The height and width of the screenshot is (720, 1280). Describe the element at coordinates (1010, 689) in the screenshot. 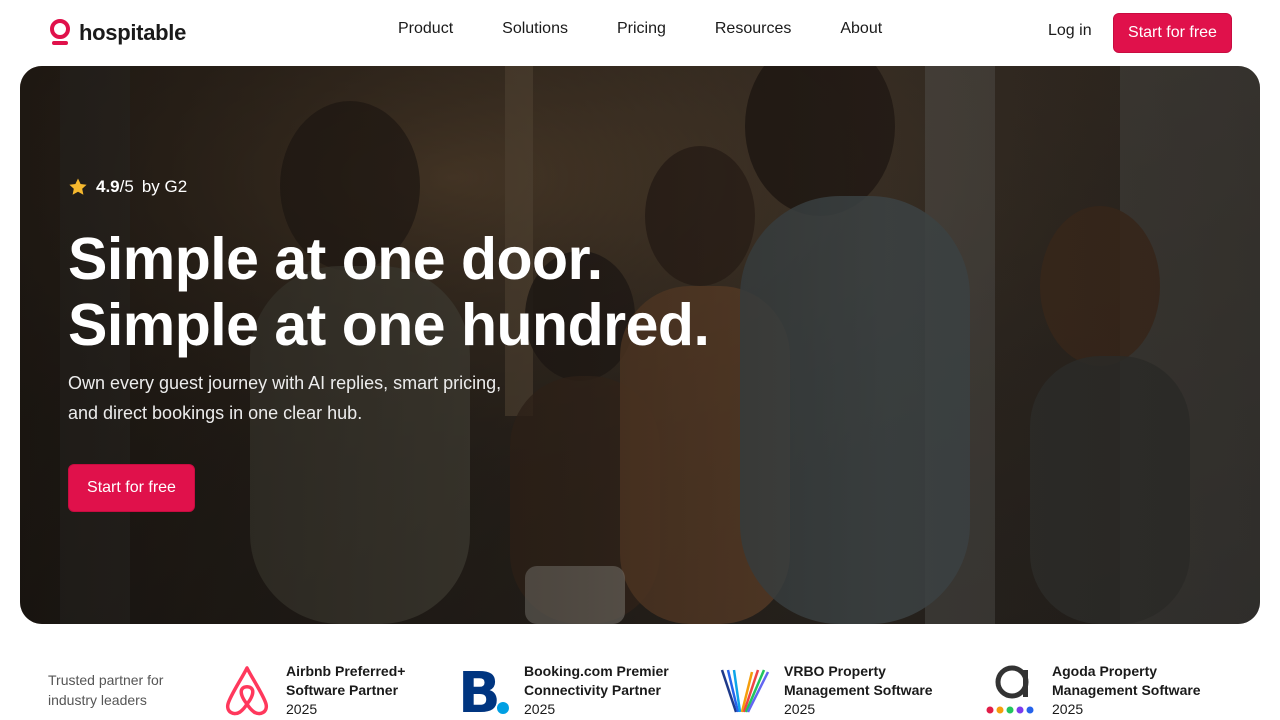

I see `agoda-logo-icon` at that location.